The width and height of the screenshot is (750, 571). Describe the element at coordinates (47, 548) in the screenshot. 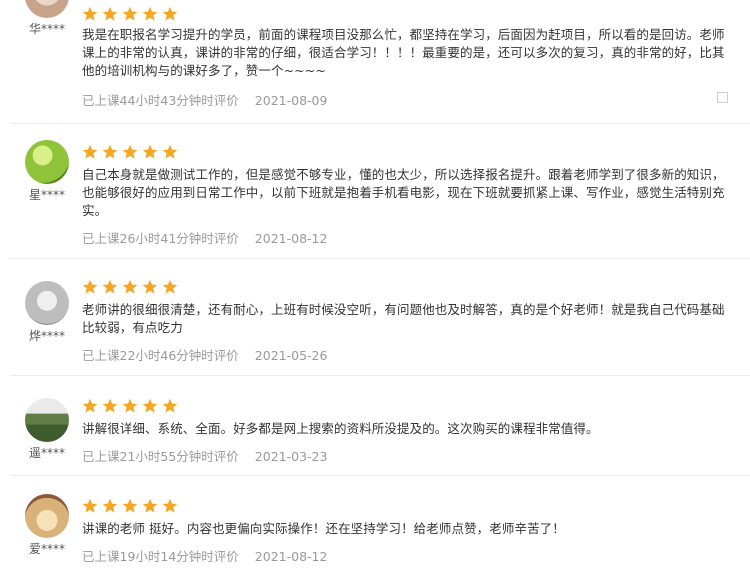

I see `username: 爱****` at that location.